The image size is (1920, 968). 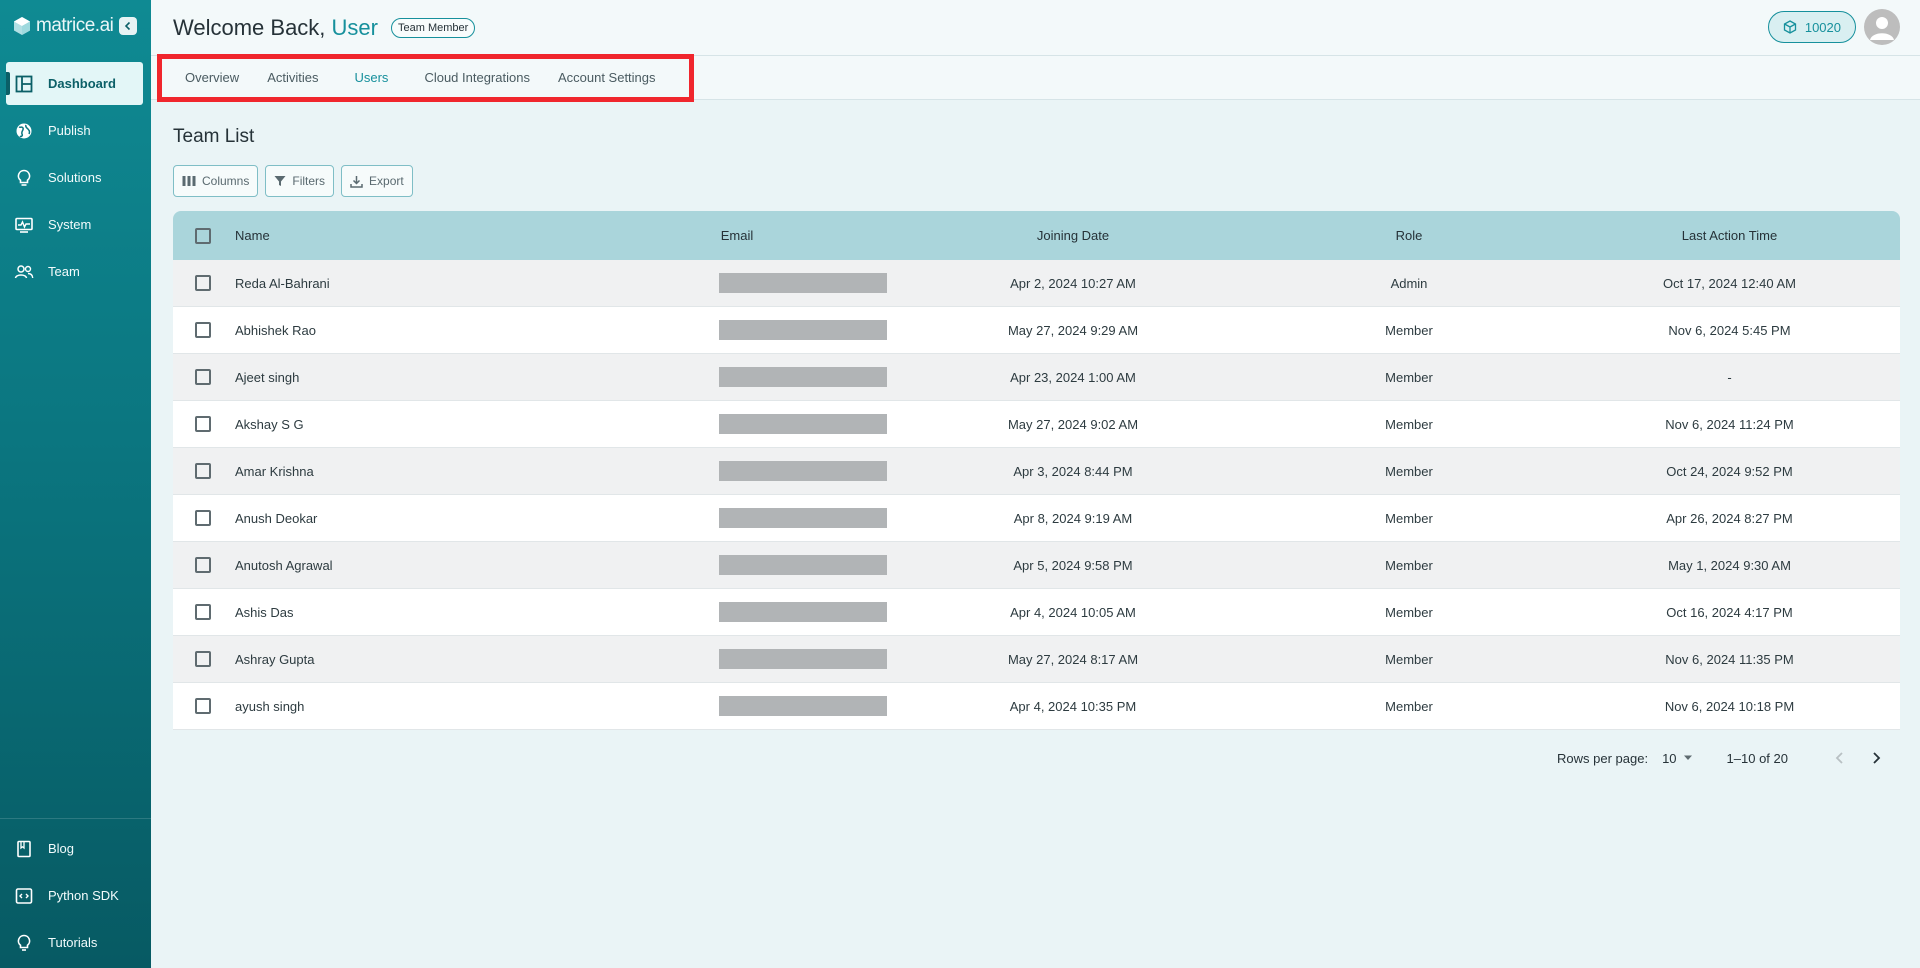 I want to click on sidebar-item-publish: Publish, so click(x=74, y=130).